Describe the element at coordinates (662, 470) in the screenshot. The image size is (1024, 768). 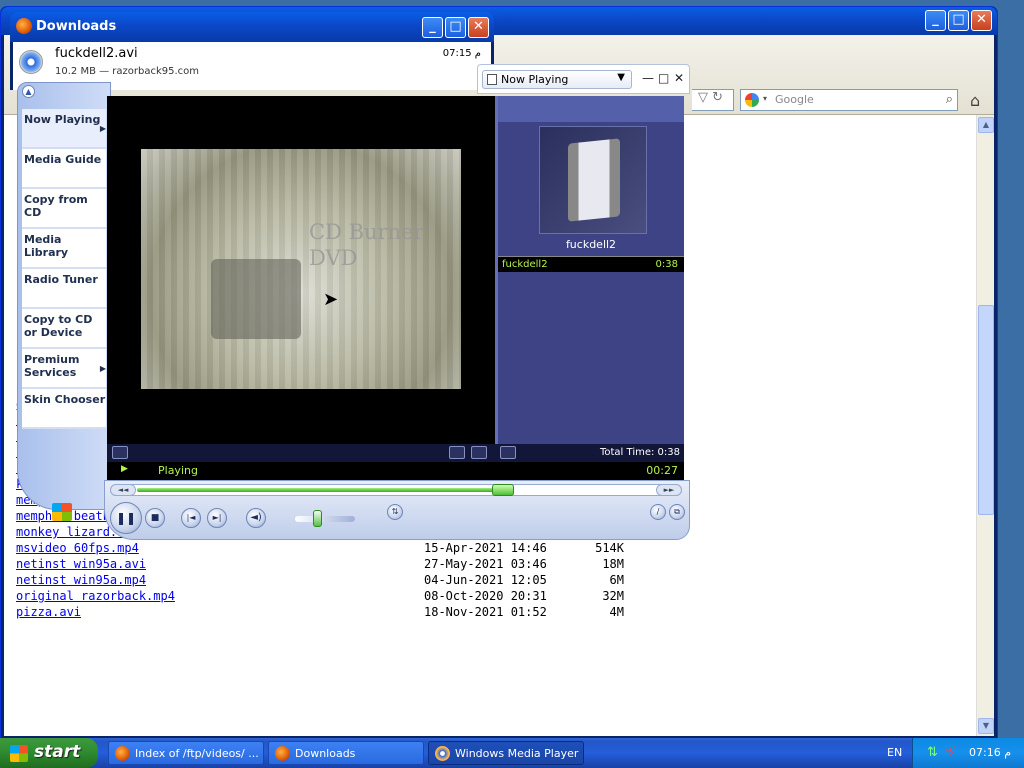
I see `elapsed-time: 00:27` at that location.